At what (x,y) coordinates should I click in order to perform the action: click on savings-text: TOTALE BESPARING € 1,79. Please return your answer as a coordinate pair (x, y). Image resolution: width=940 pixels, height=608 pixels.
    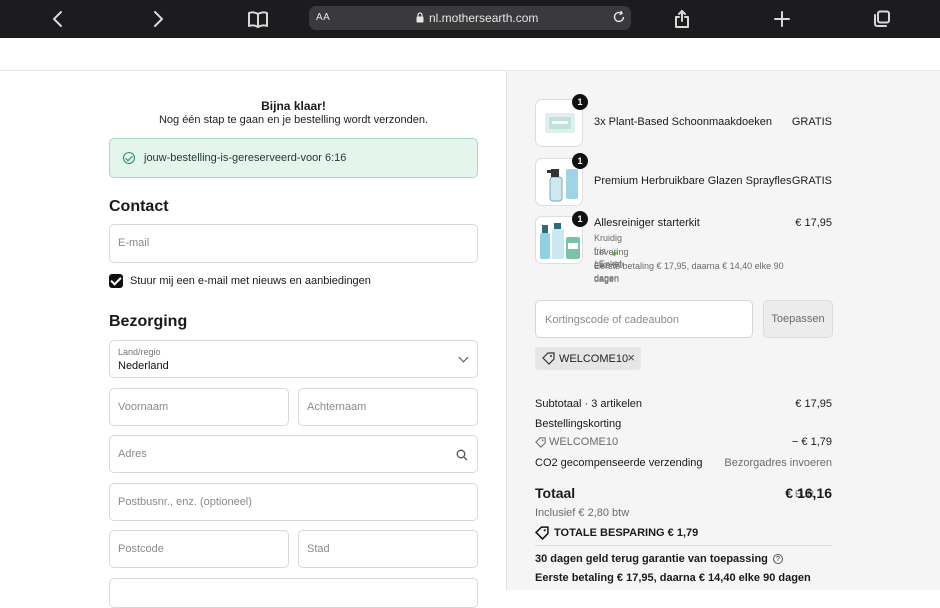
    Looking at the image, I should click on (626, 533).